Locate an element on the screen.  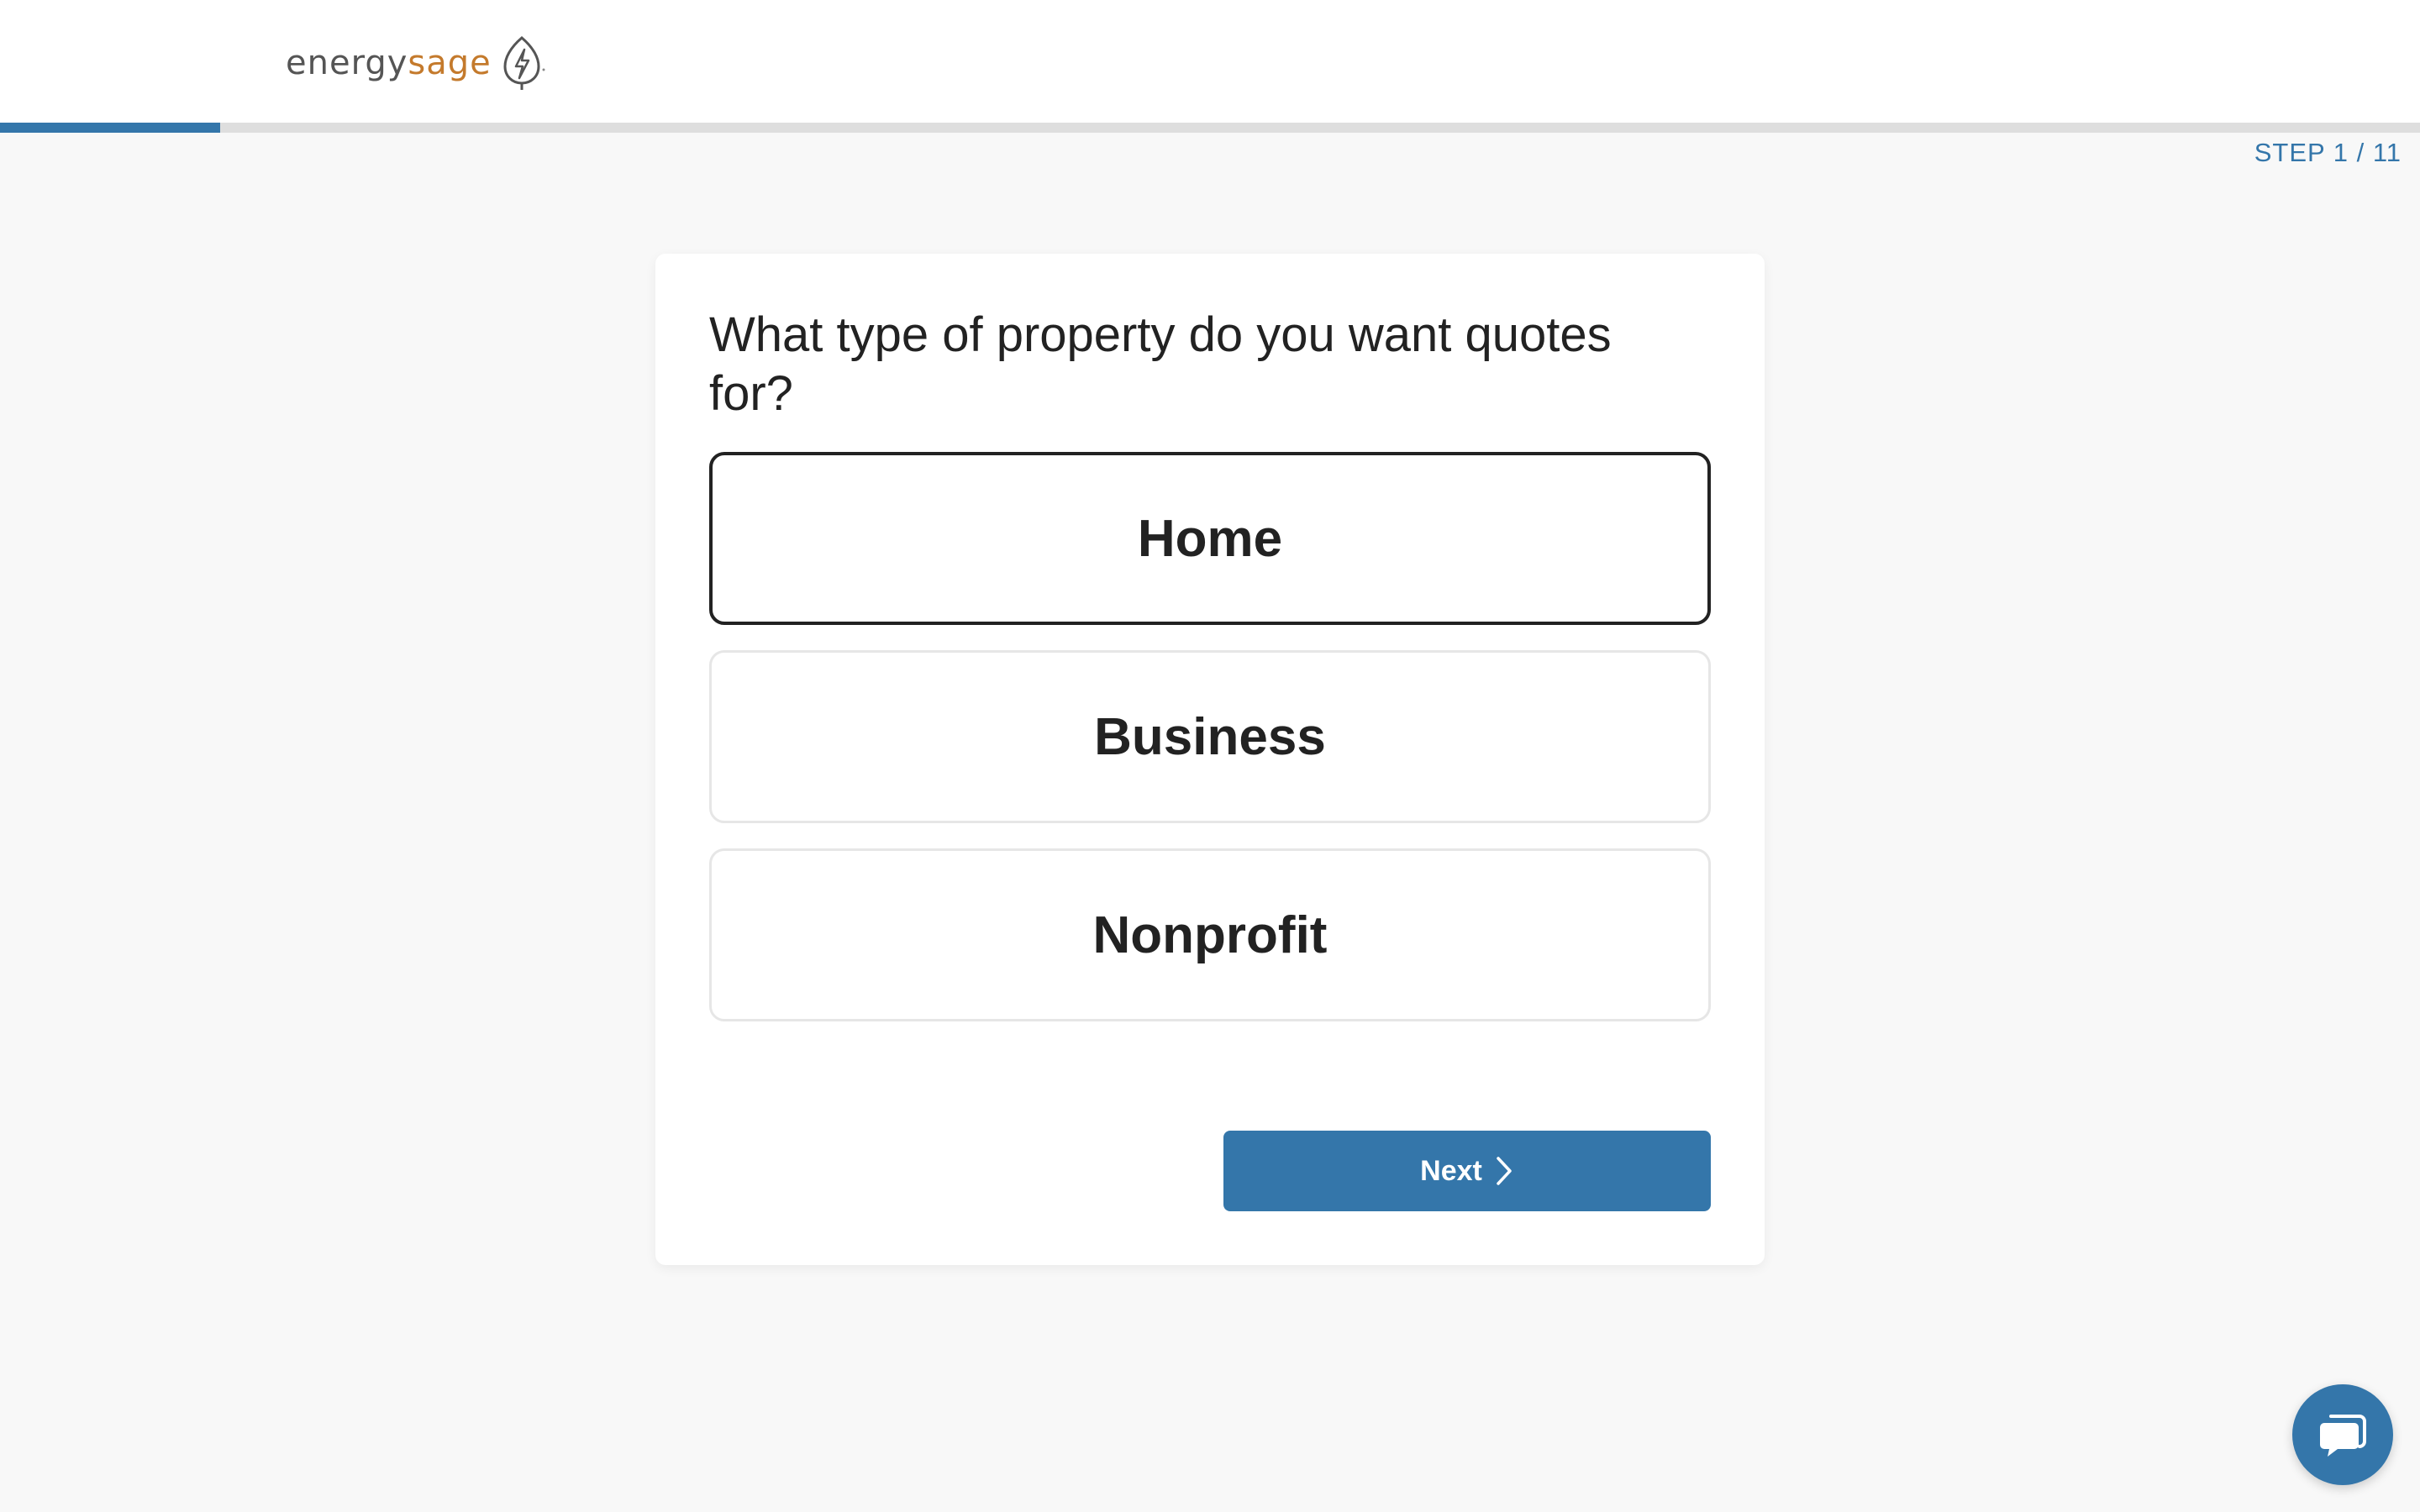
option-label: Business is located at coordinates (1210, 736).